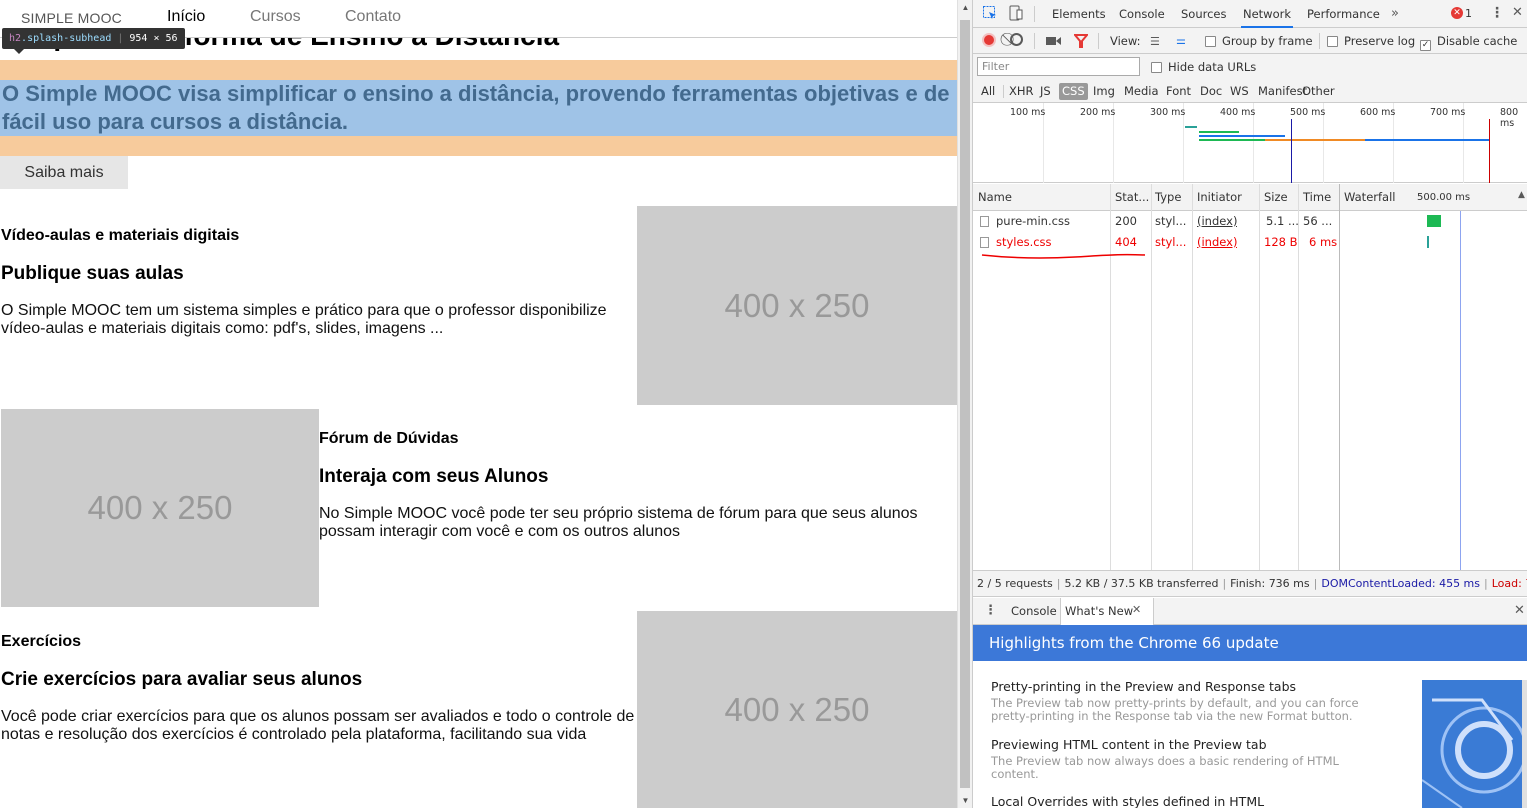 Image resolution: width=1527 pixels, height=808 pixels. I want to click on row-time: 6 ms, so click(1323, 242).